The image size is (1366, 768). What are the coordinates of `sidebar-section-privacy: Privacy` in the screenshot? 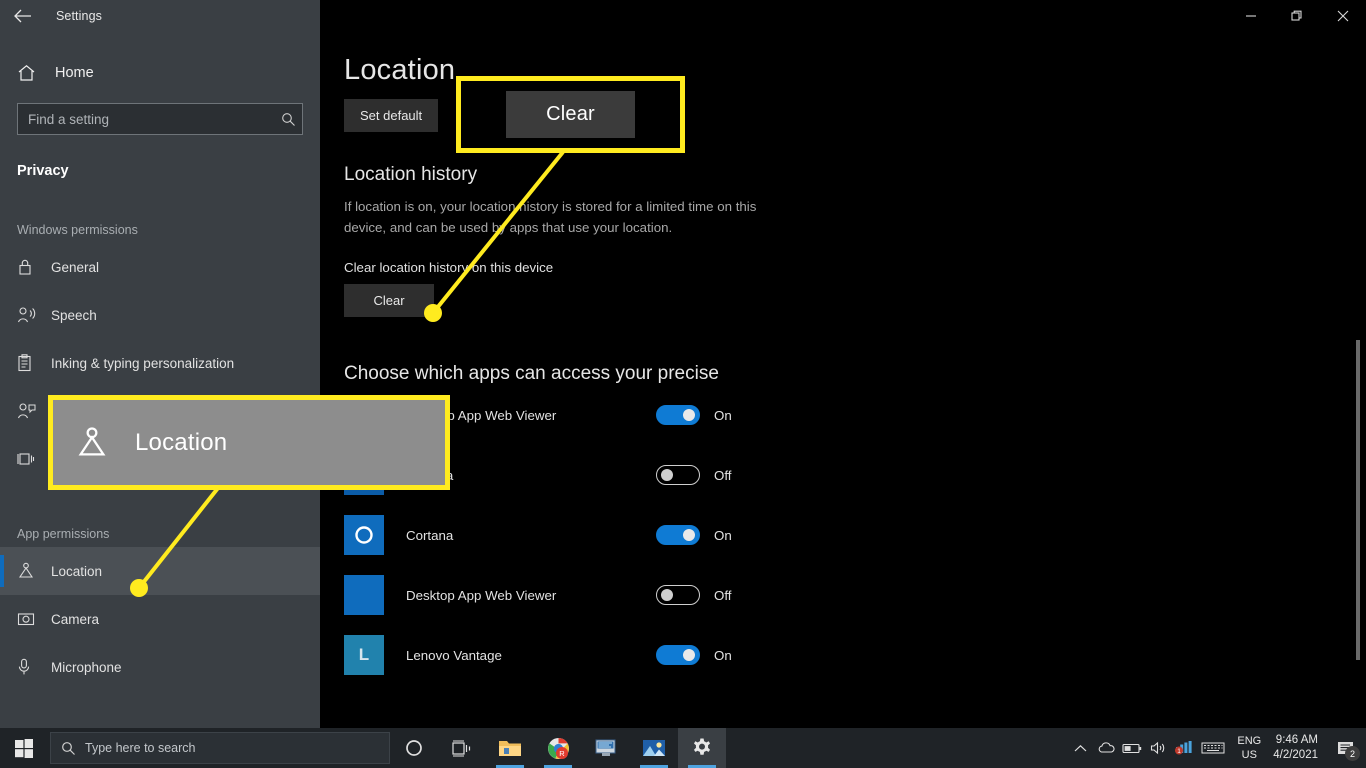 It's located at (43, 171).